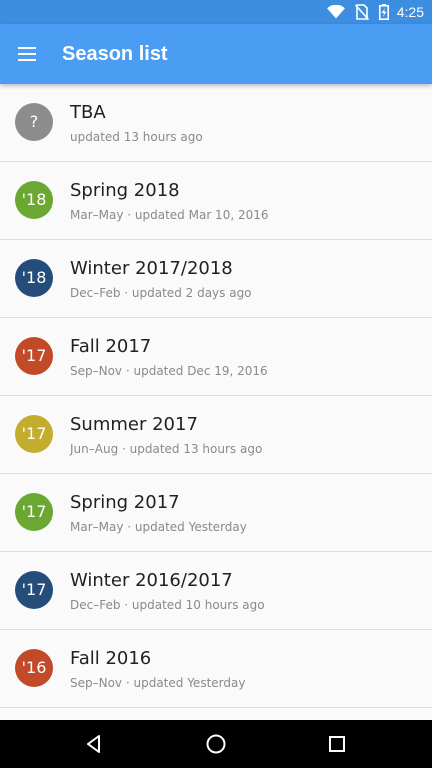 This screenshot has height=768, width=432. I want to click on season-title: Summer 2017, so click(134, 424).